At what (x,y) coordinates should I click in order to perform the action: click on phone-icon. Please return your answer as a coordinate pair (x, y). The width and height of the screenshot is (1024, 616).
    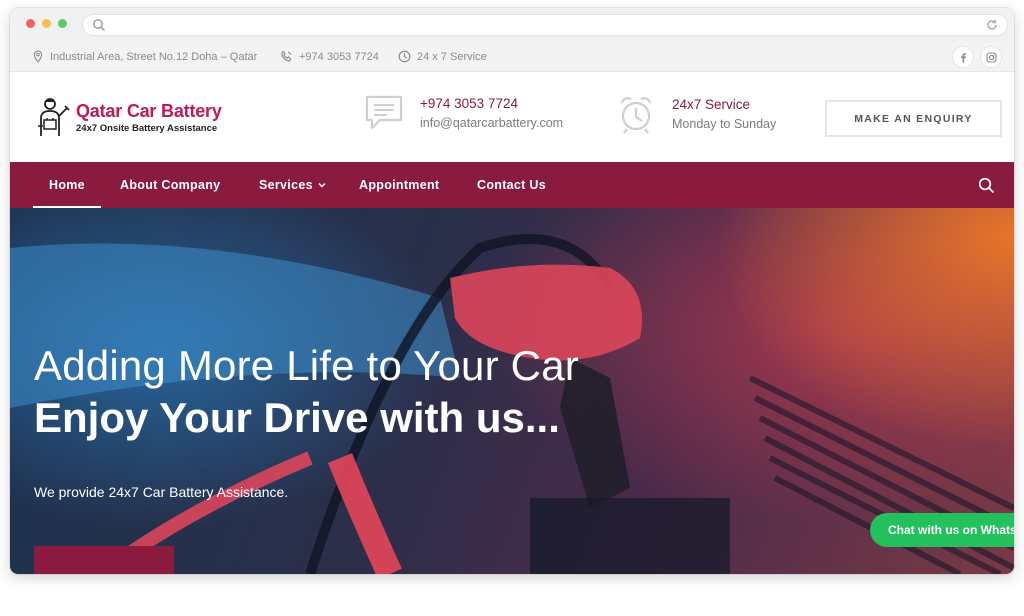
    Looking at the image, I should click on (286, 56).